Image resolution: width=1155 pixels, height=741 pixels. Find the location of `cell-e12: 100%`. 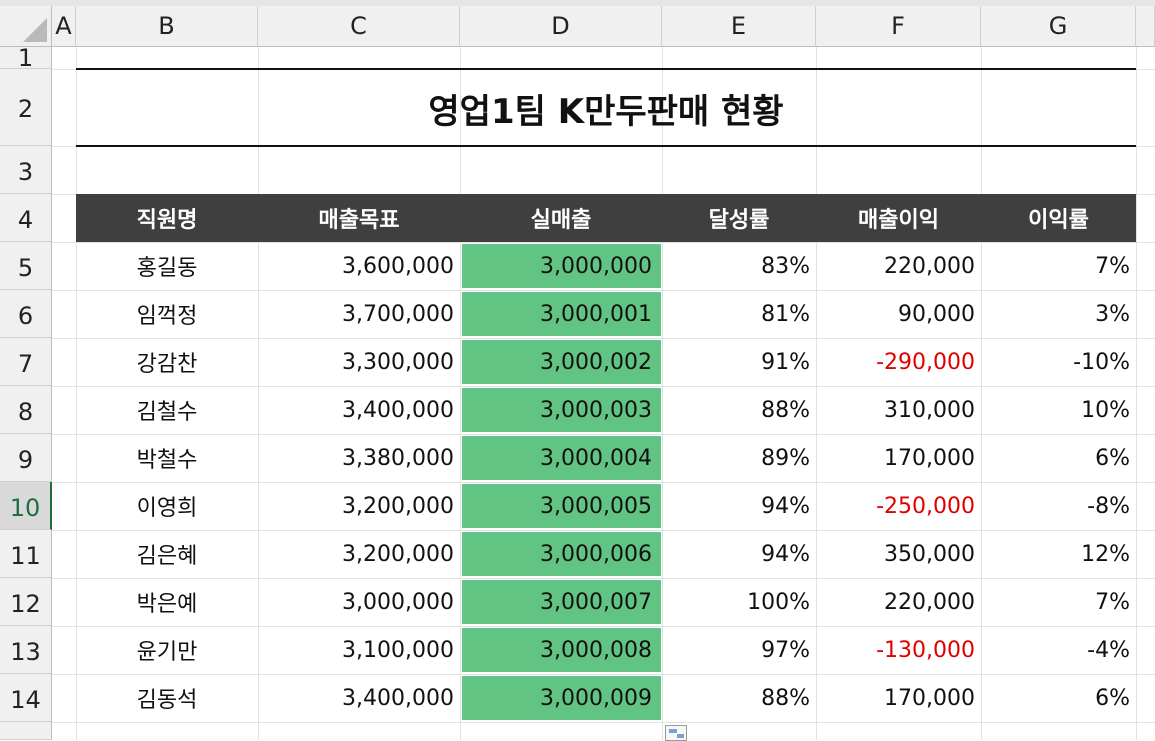

cell-e12: 100% is located at coordinates (739, 602).